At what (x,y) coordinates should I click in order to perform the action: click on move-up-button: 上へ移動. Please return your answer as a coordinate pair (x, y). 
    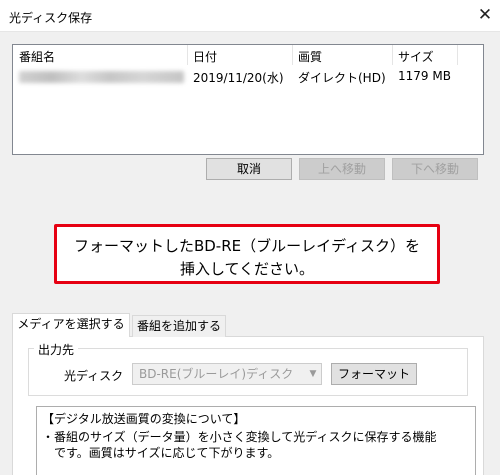
    Looking at the image, I should click on (342, 169).